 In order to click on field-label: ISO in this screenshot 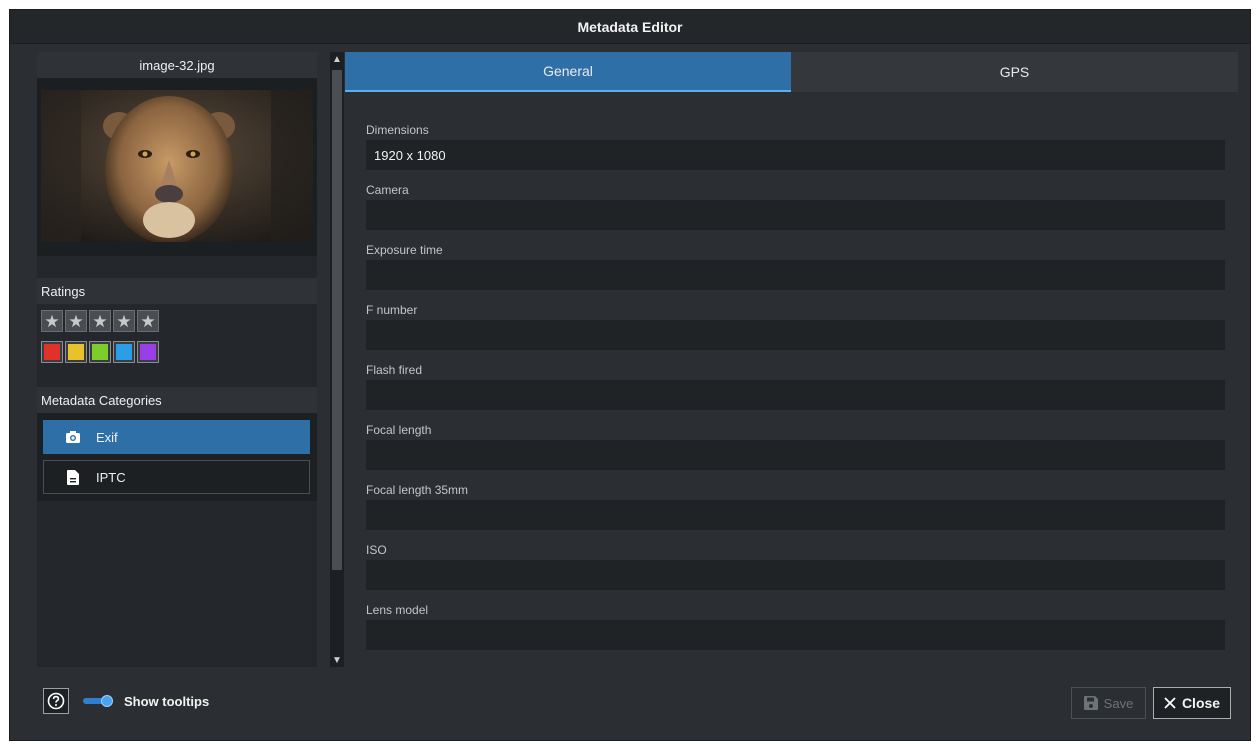, I will do `click(376, 550)`.